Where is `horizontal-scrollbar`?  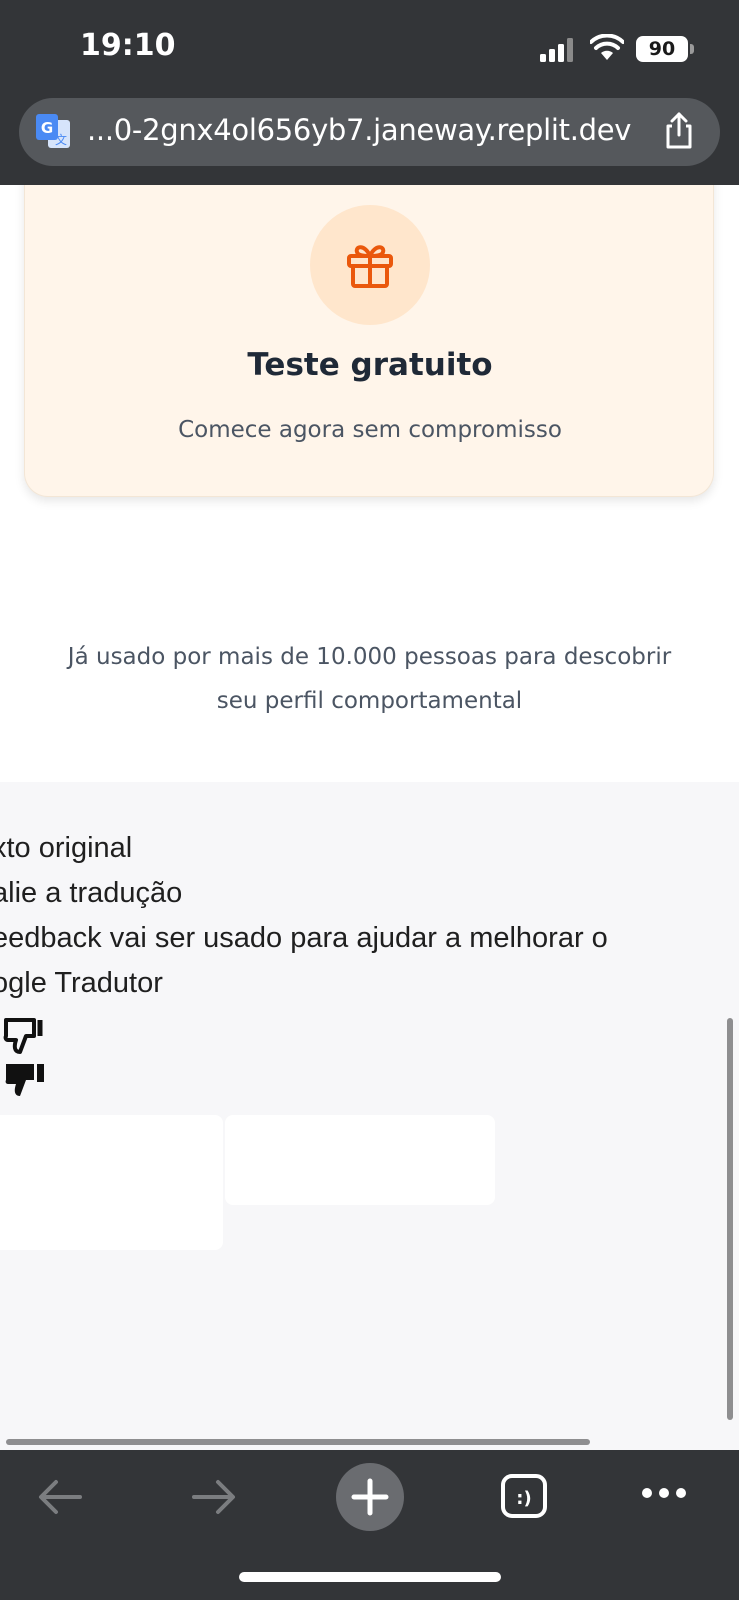
horizontal-scrollbar is located at coordinates (298, 1442).